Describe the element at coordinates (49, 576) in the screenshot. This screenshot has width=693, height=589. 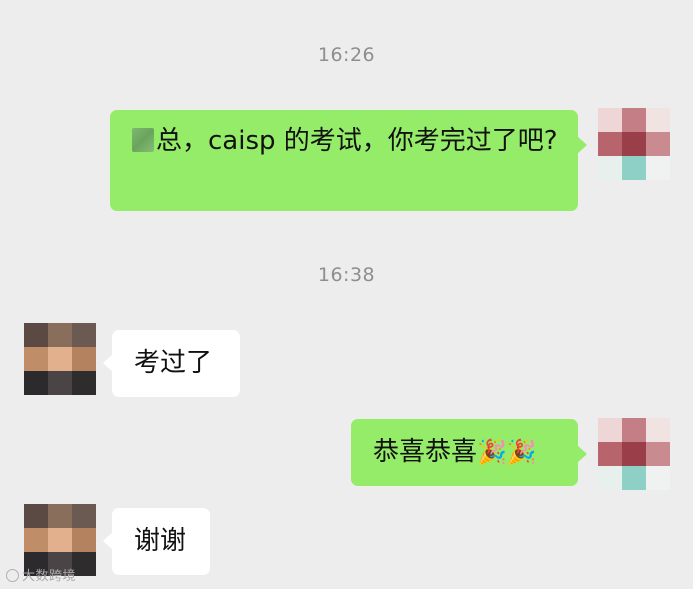
I see `watermark-text: 大数跨境` at that location.